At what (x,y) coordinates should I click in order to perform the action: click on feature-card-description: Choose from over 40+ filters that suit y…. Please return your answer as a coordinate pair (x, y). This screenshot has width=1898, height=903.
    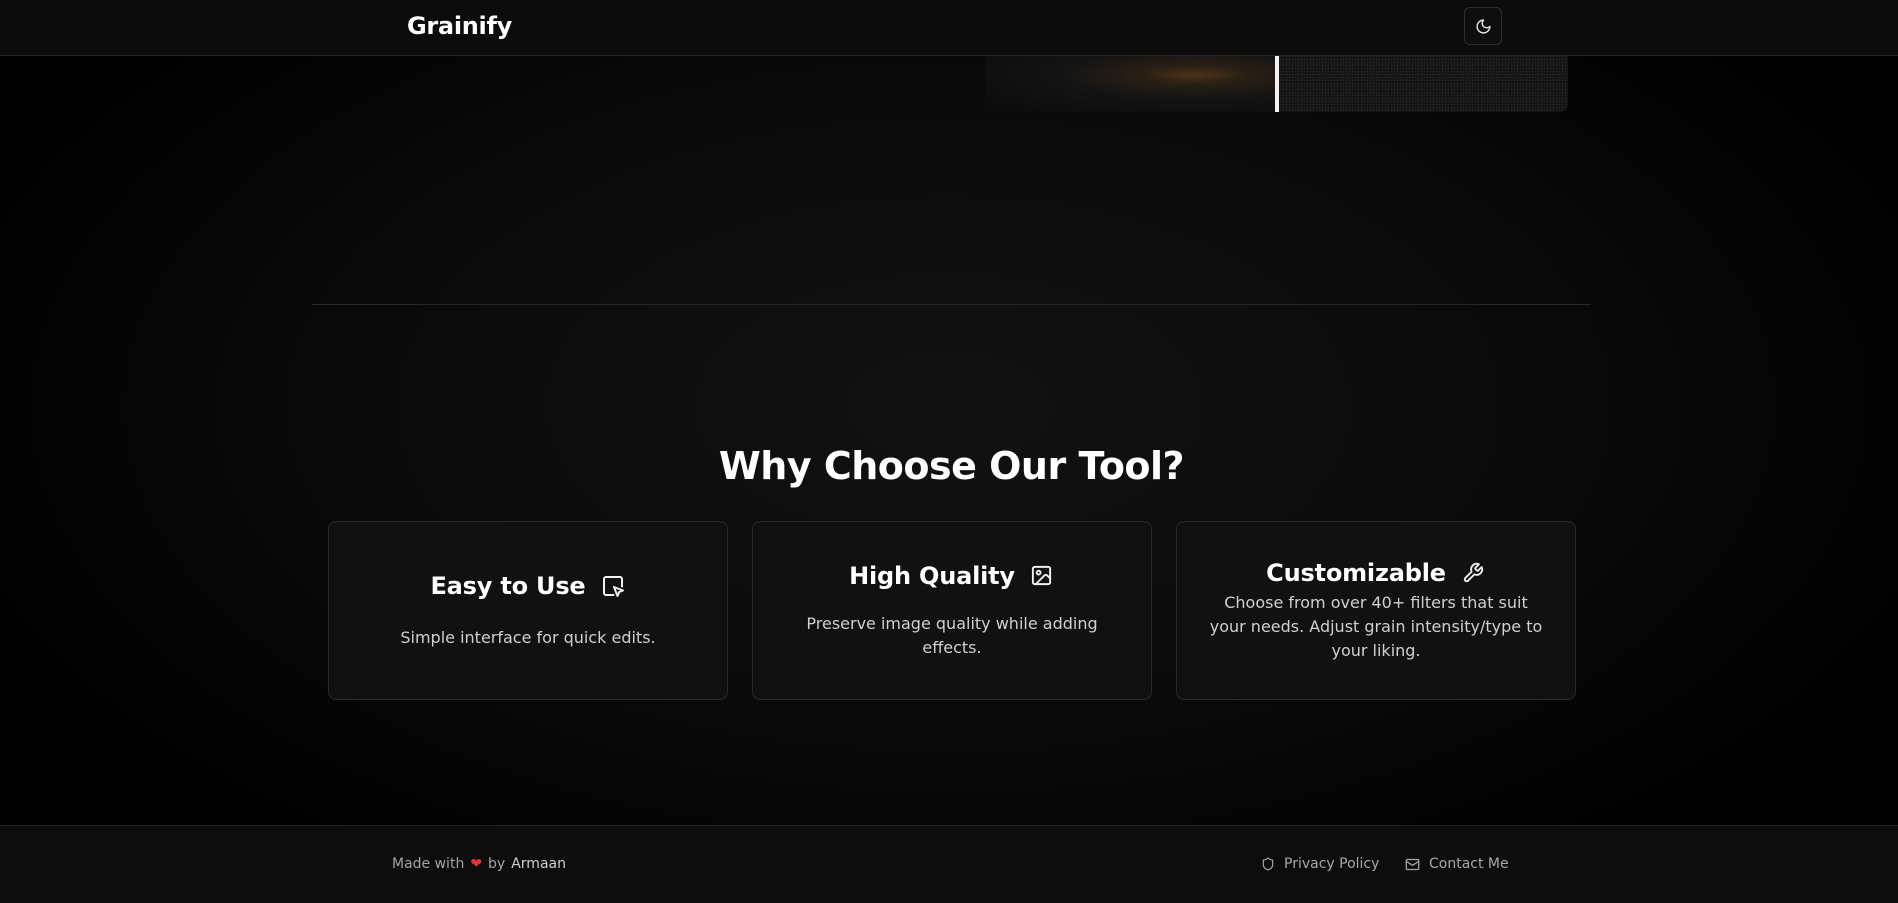
    Looking at the image, I should click on (1376, 626).